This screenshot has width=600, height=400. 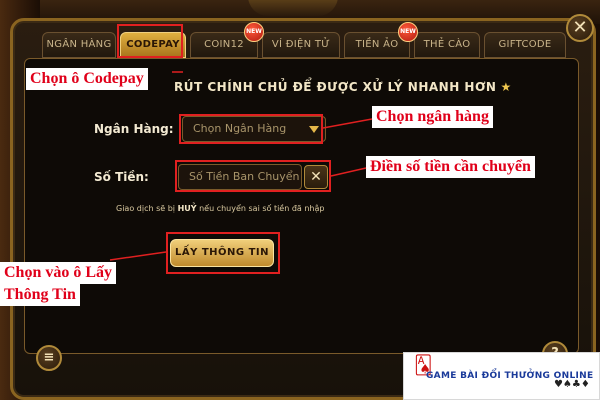 What do you see at coordinates (572, 384) in the screenshot?
I see `suits-icon: ♥♠♣♦` at bounding box center [572, 384].